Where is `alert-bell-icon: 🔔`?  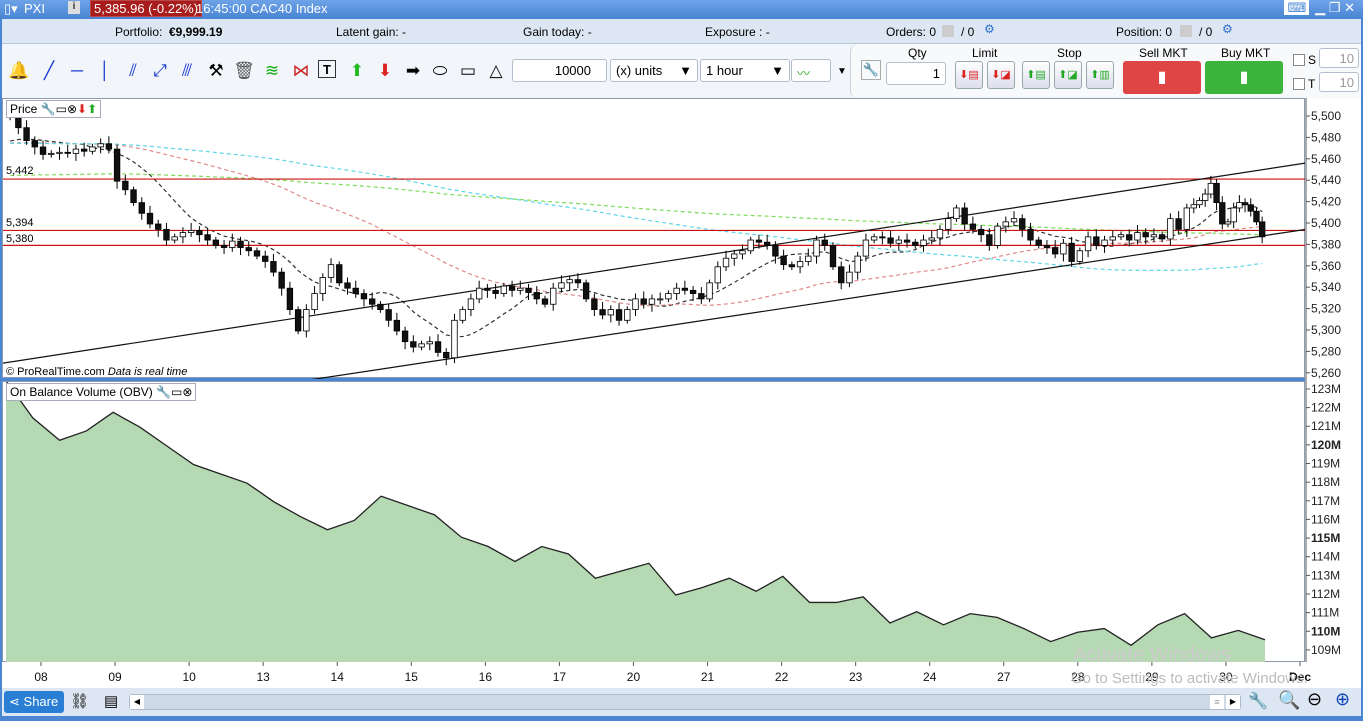
alert-bell-icon: 🔔 is located at coordinates (19, 71).